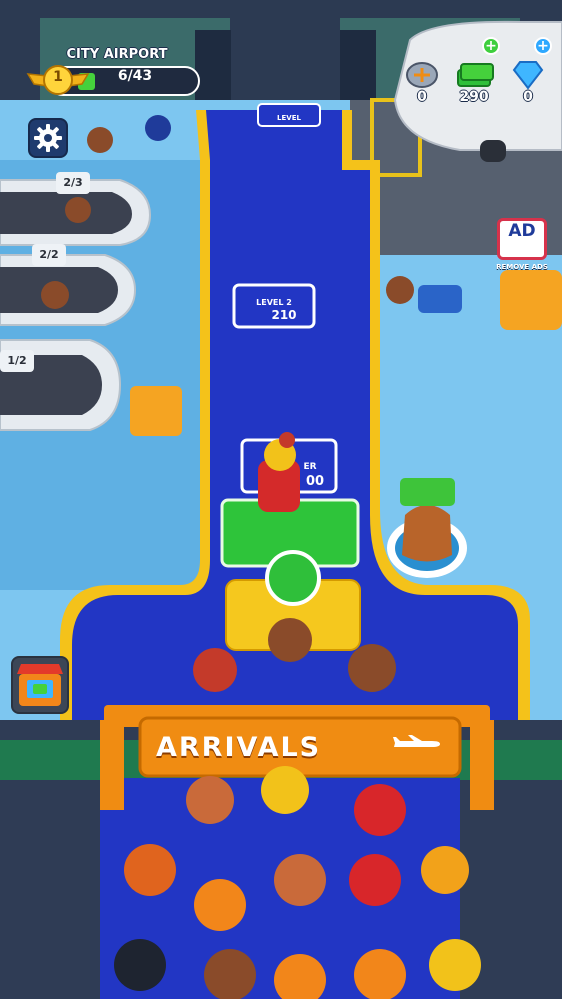  I want to click on add-cash-button: +, so click(491, 46).